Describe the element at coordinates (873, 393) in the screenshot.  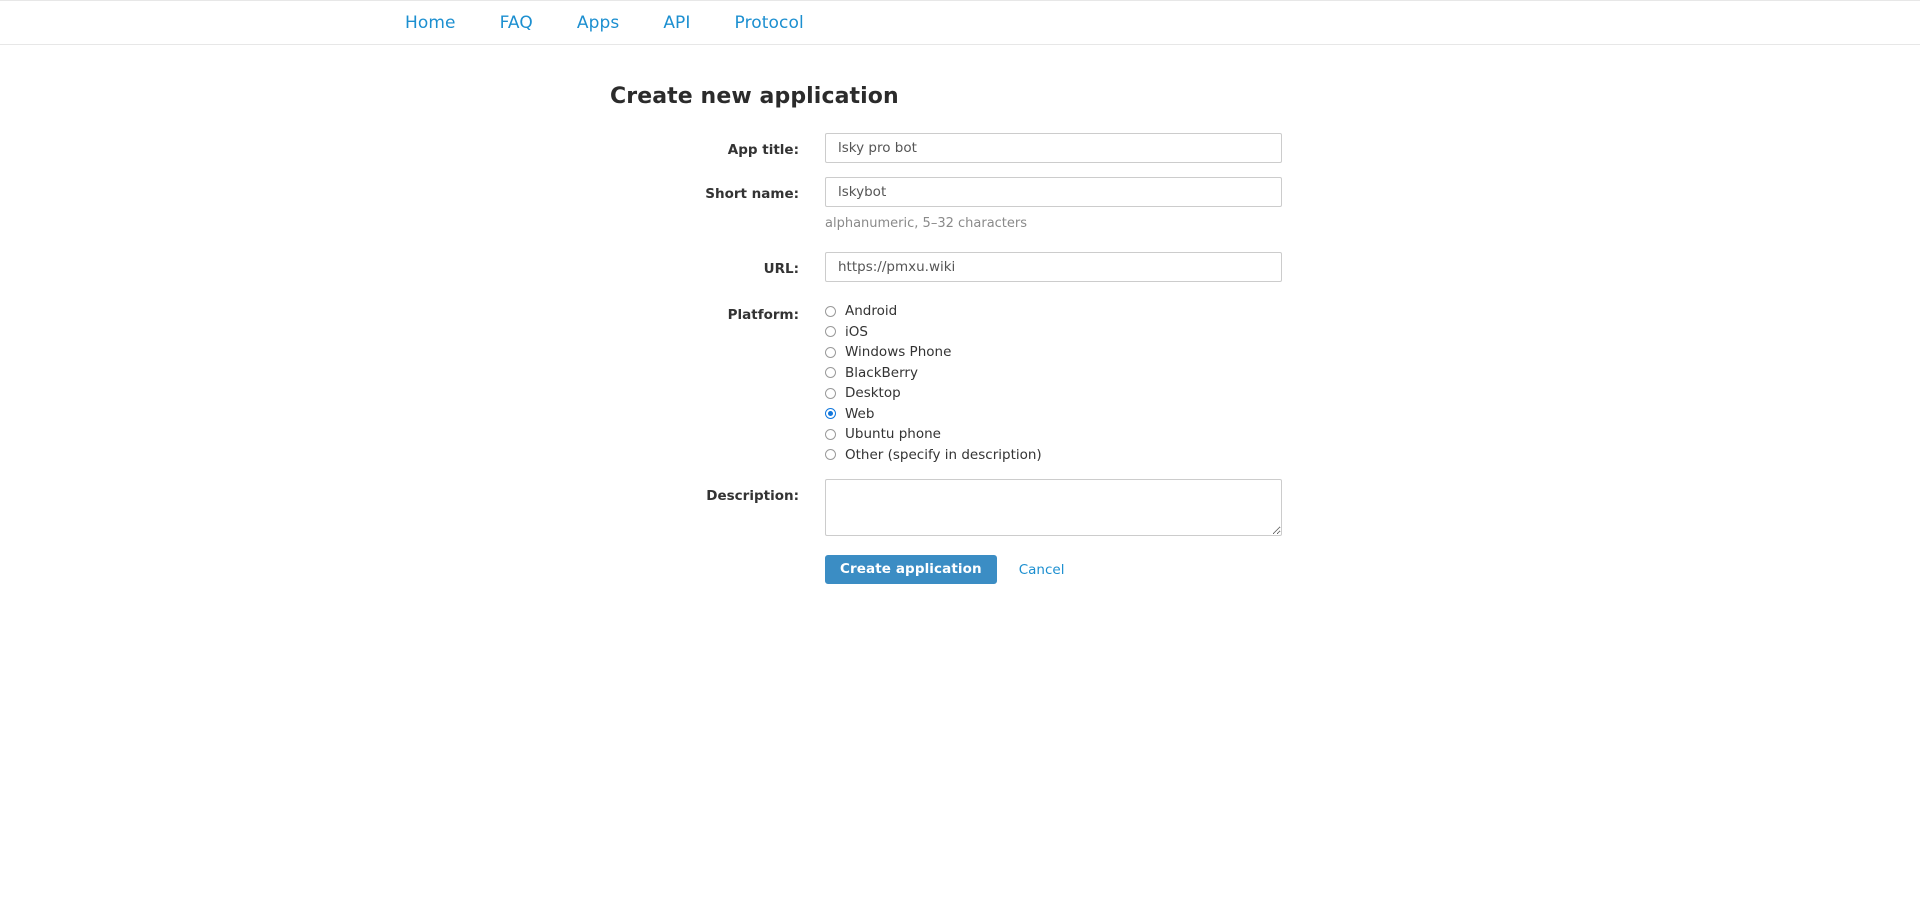
I see `platform-radio-label: Desktop` at that location.